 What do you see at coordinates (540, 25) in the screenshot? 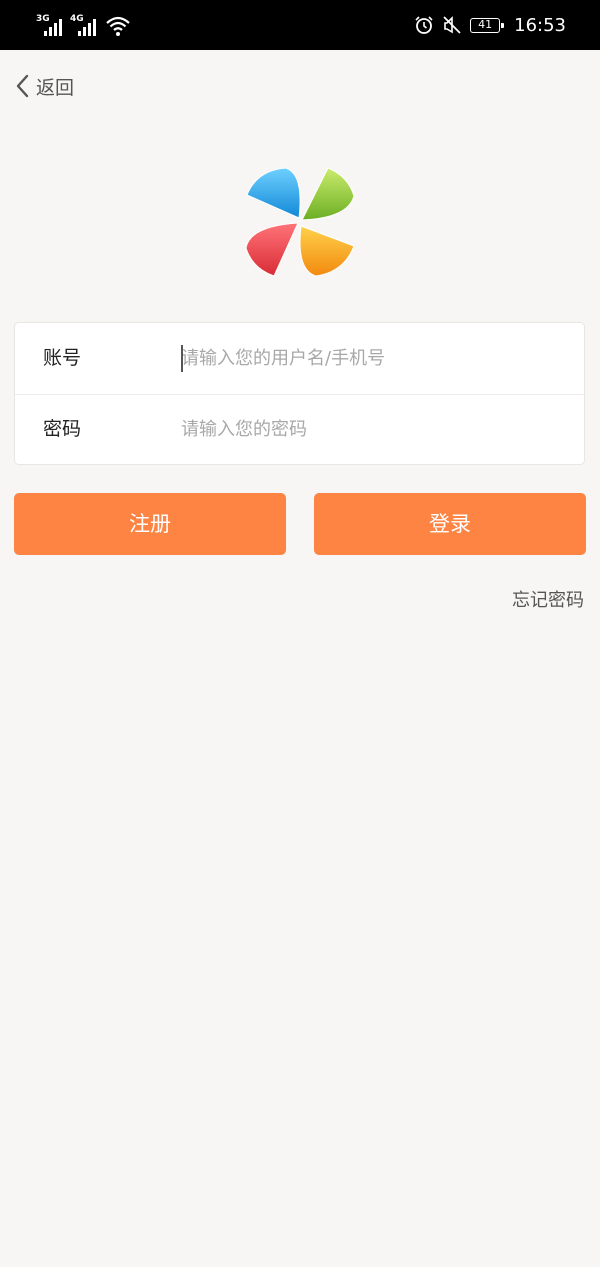
I see `clock: 16:53` at bounding box center [540, 25].